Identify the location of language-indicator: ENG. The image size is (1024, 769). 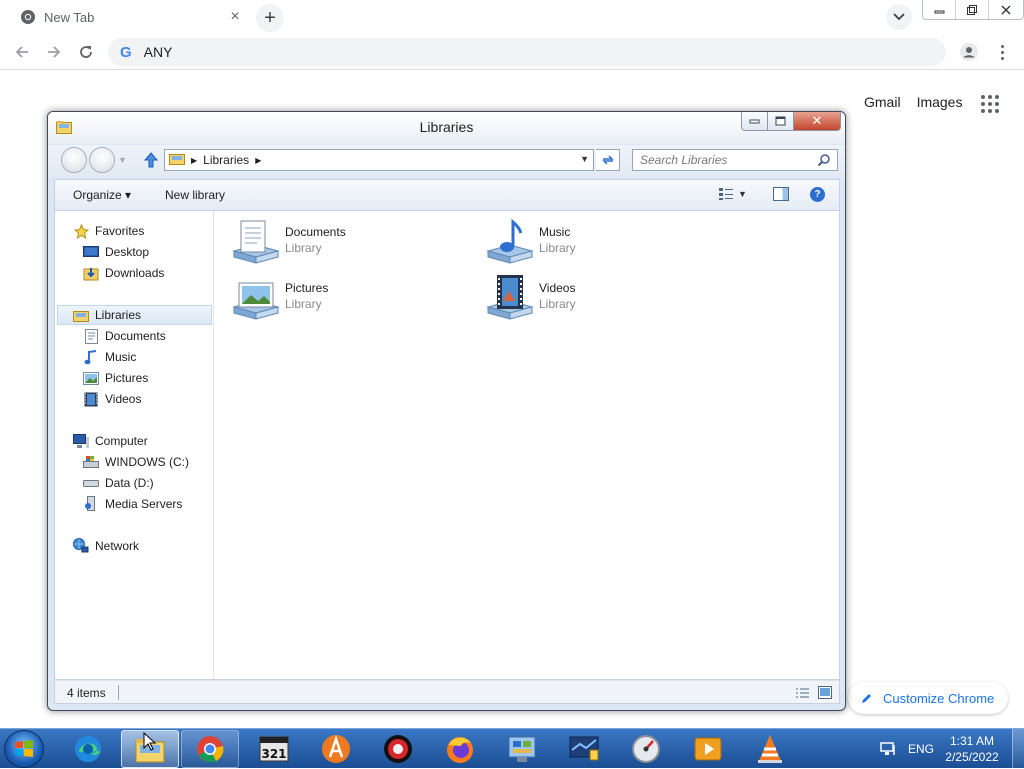
(921, 749).